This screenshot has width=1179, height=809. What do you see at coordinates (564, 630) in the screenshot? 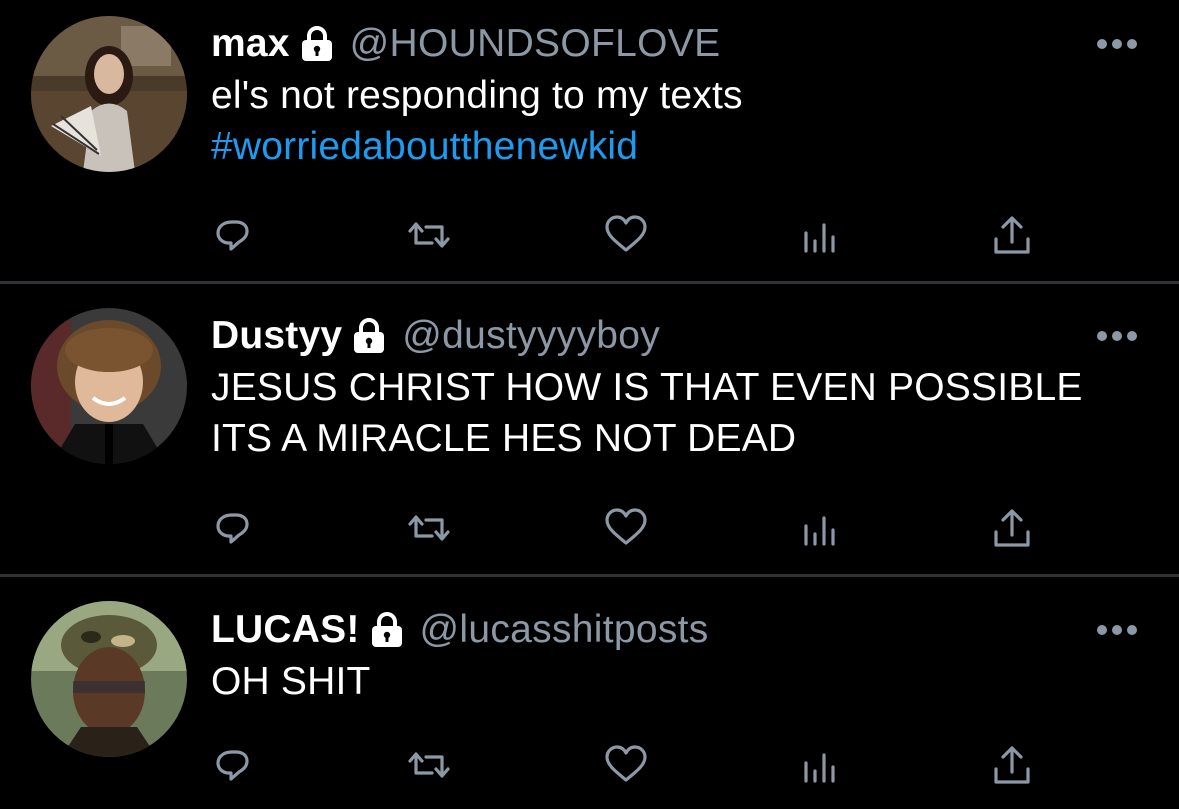
I see `user-handle: @lucasshitposts` at bounding box center [564, 630].